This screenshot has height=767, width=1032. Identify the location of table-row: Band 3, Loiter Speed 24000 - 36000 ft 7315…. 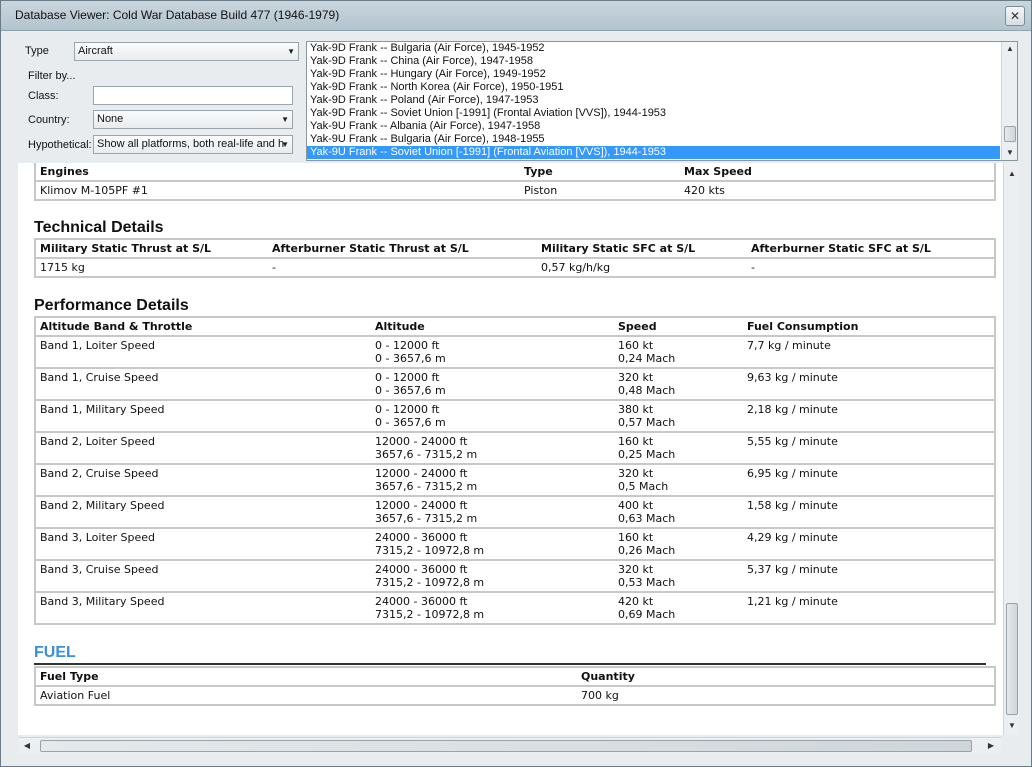
(515, 543).